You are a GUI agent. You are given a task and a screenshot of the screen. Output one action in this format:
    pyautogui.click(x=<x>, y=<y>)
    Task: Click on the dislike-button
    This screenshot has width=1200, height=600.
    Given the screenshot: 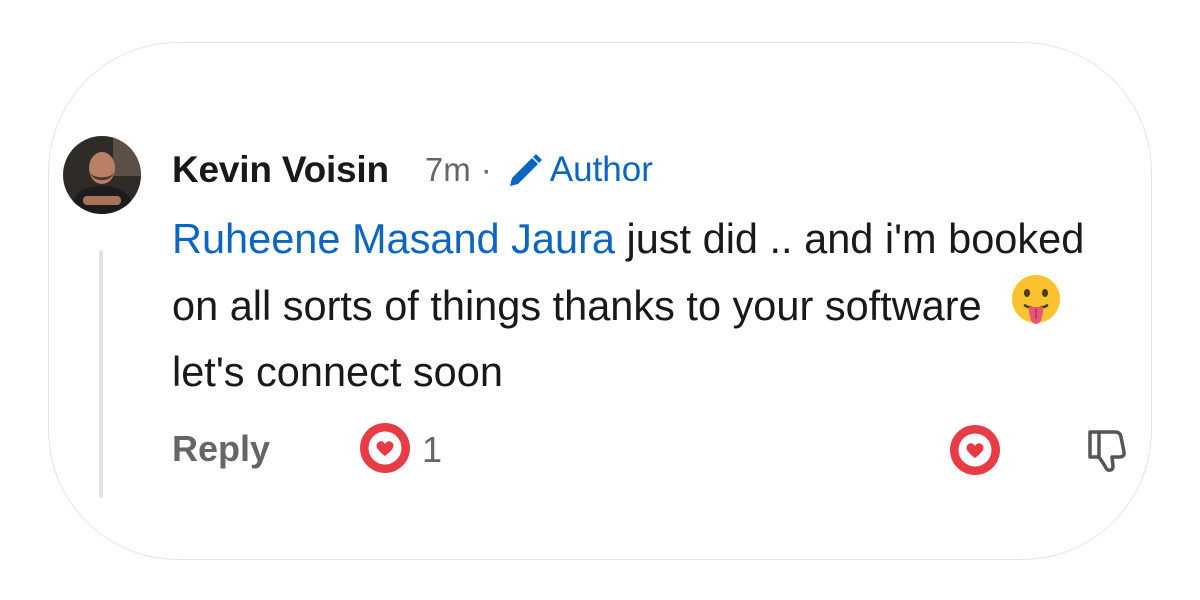 What is the action you would take?
    pyautogui.click(x=1108, y=450)
    